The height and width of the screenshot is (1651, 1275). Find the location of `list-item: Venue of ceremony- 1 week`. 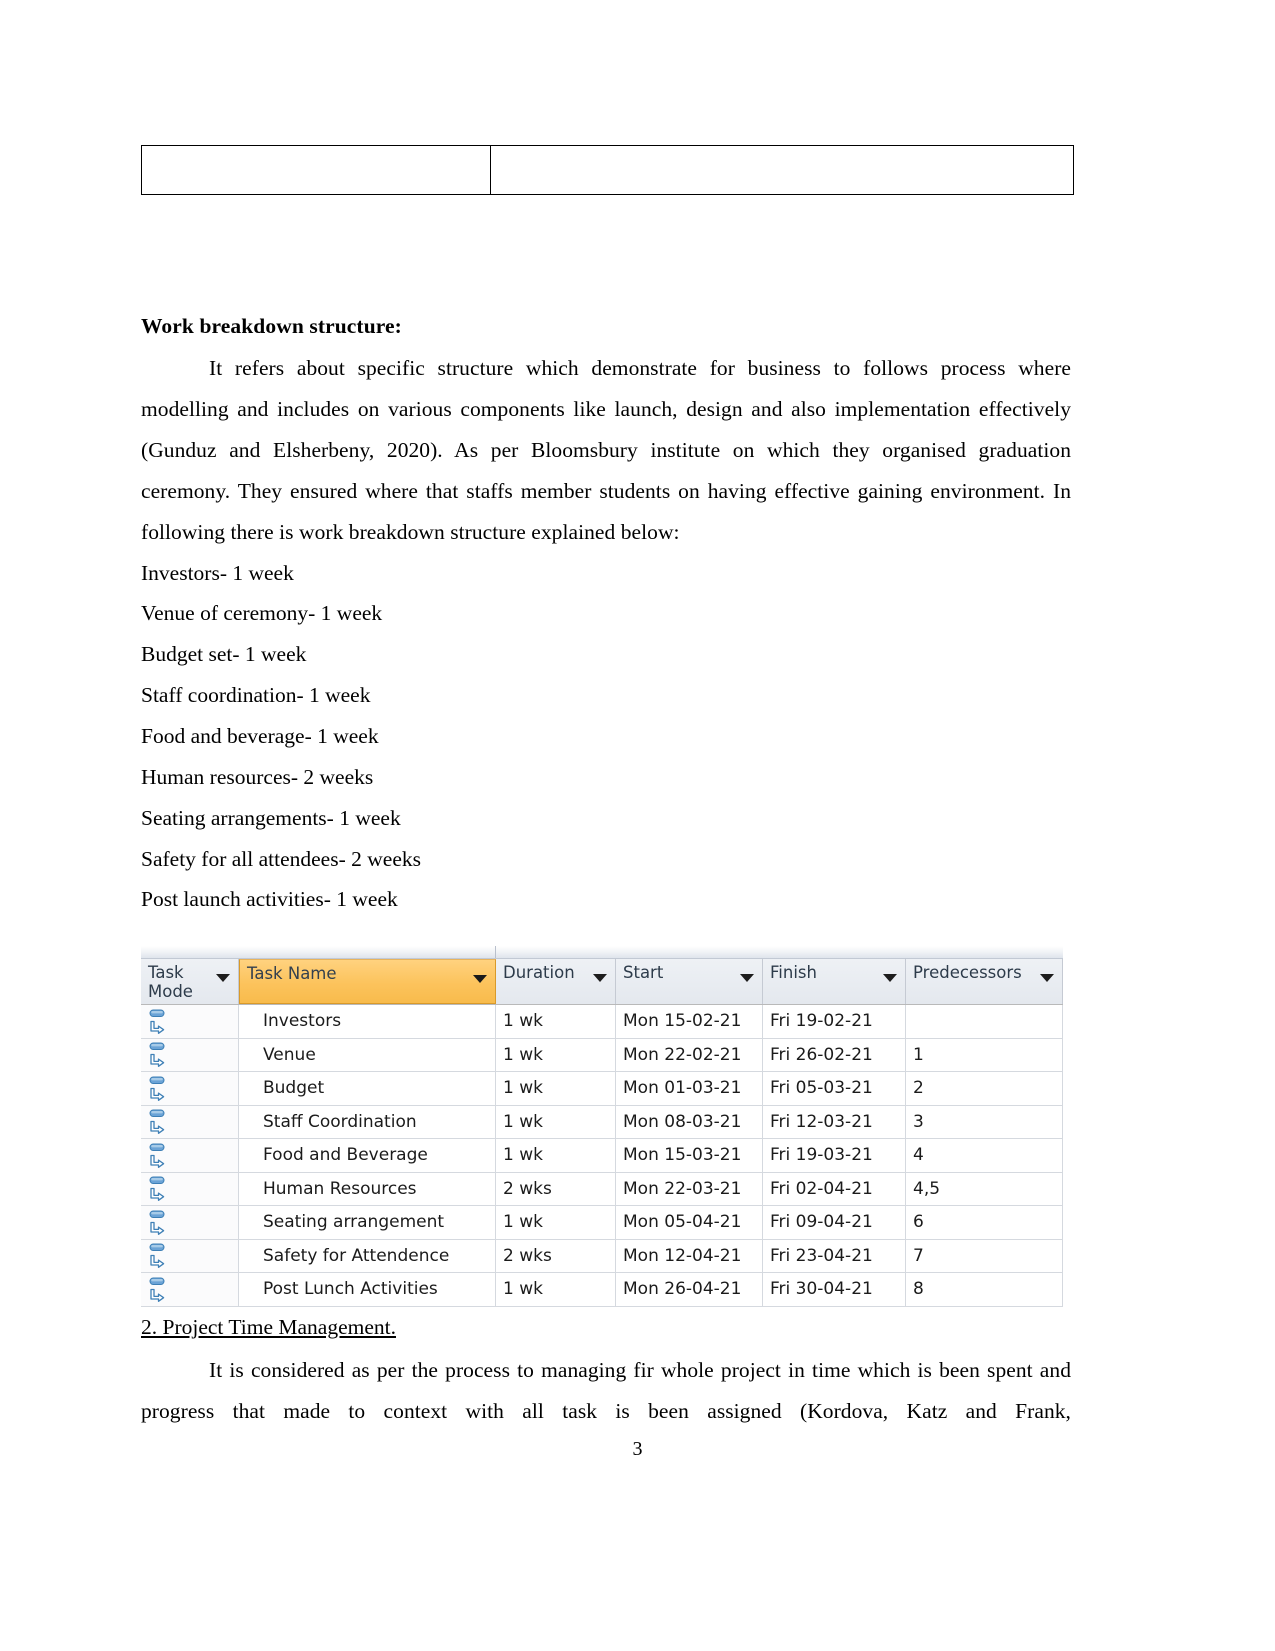

list-item: Venue of ceremony- 1 week is located at coordinates (262, 613).